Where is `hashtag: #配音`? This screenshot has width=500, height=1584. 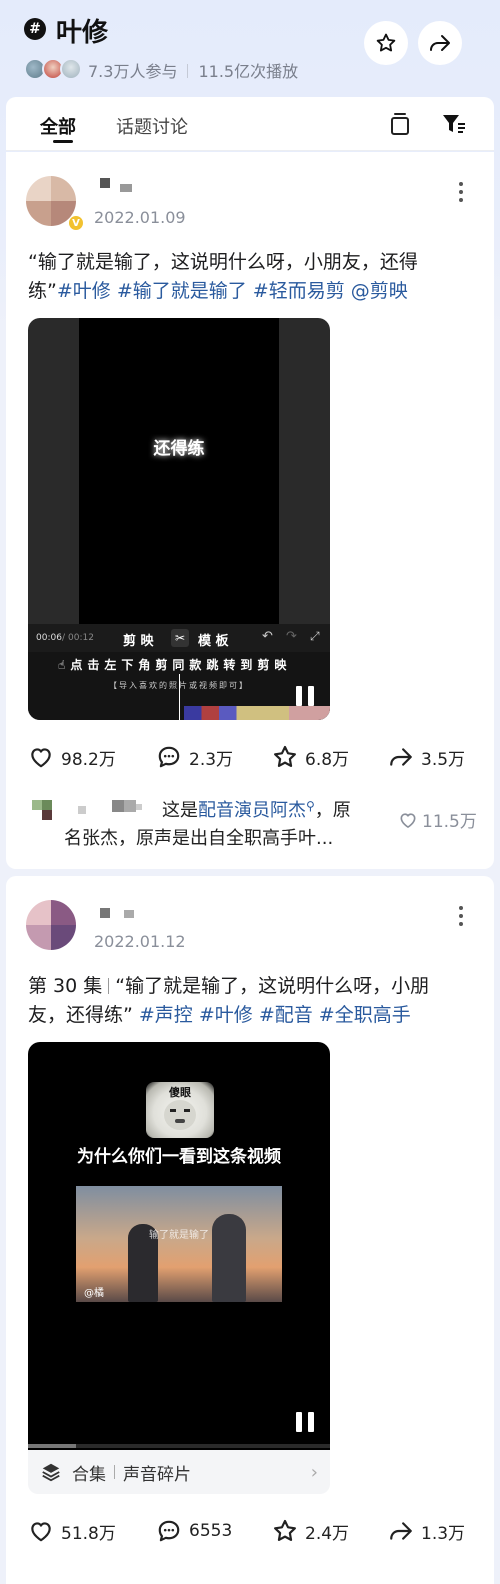
hashtag: #配音 is located at coordinates (286, 1015).